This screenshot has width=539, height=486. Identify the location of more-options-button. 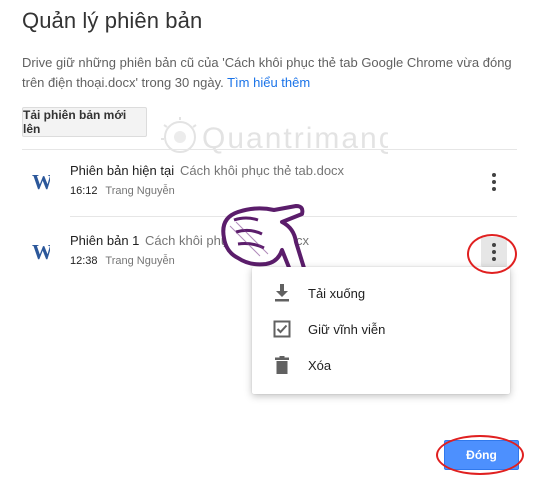
(494, 182).